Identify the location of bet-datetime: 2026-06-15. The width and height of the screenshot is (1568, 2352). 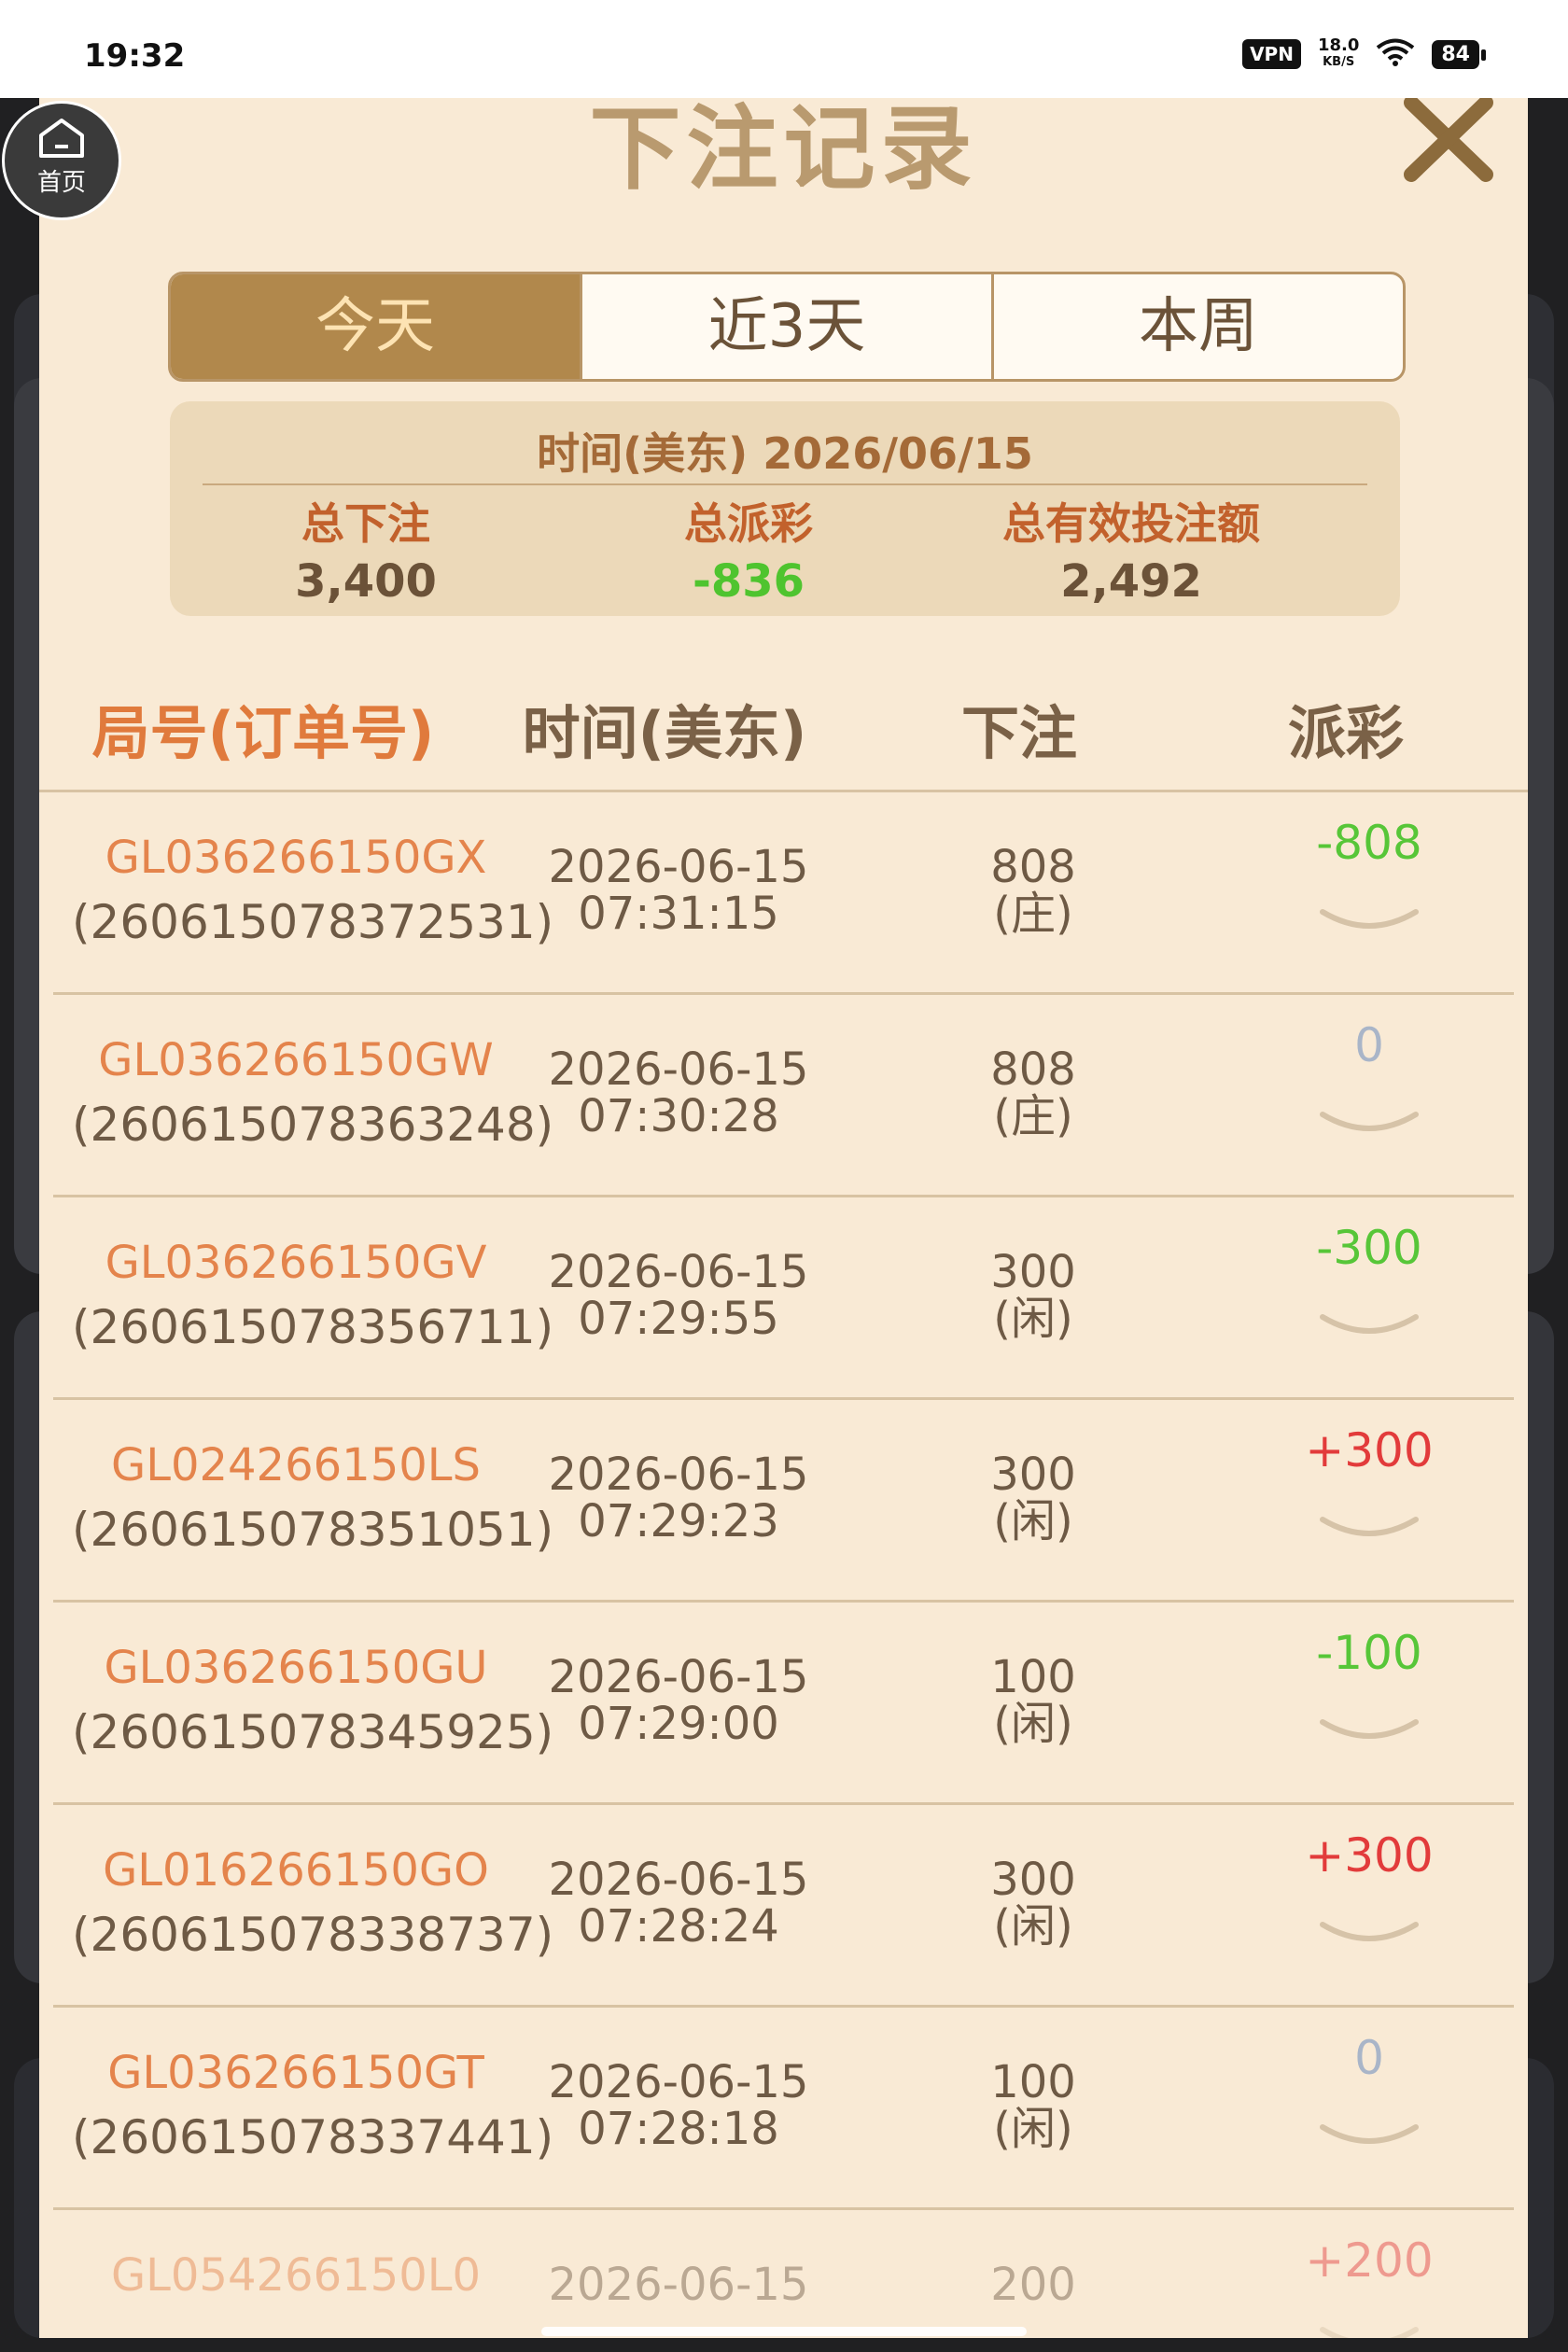
(678, 2284).